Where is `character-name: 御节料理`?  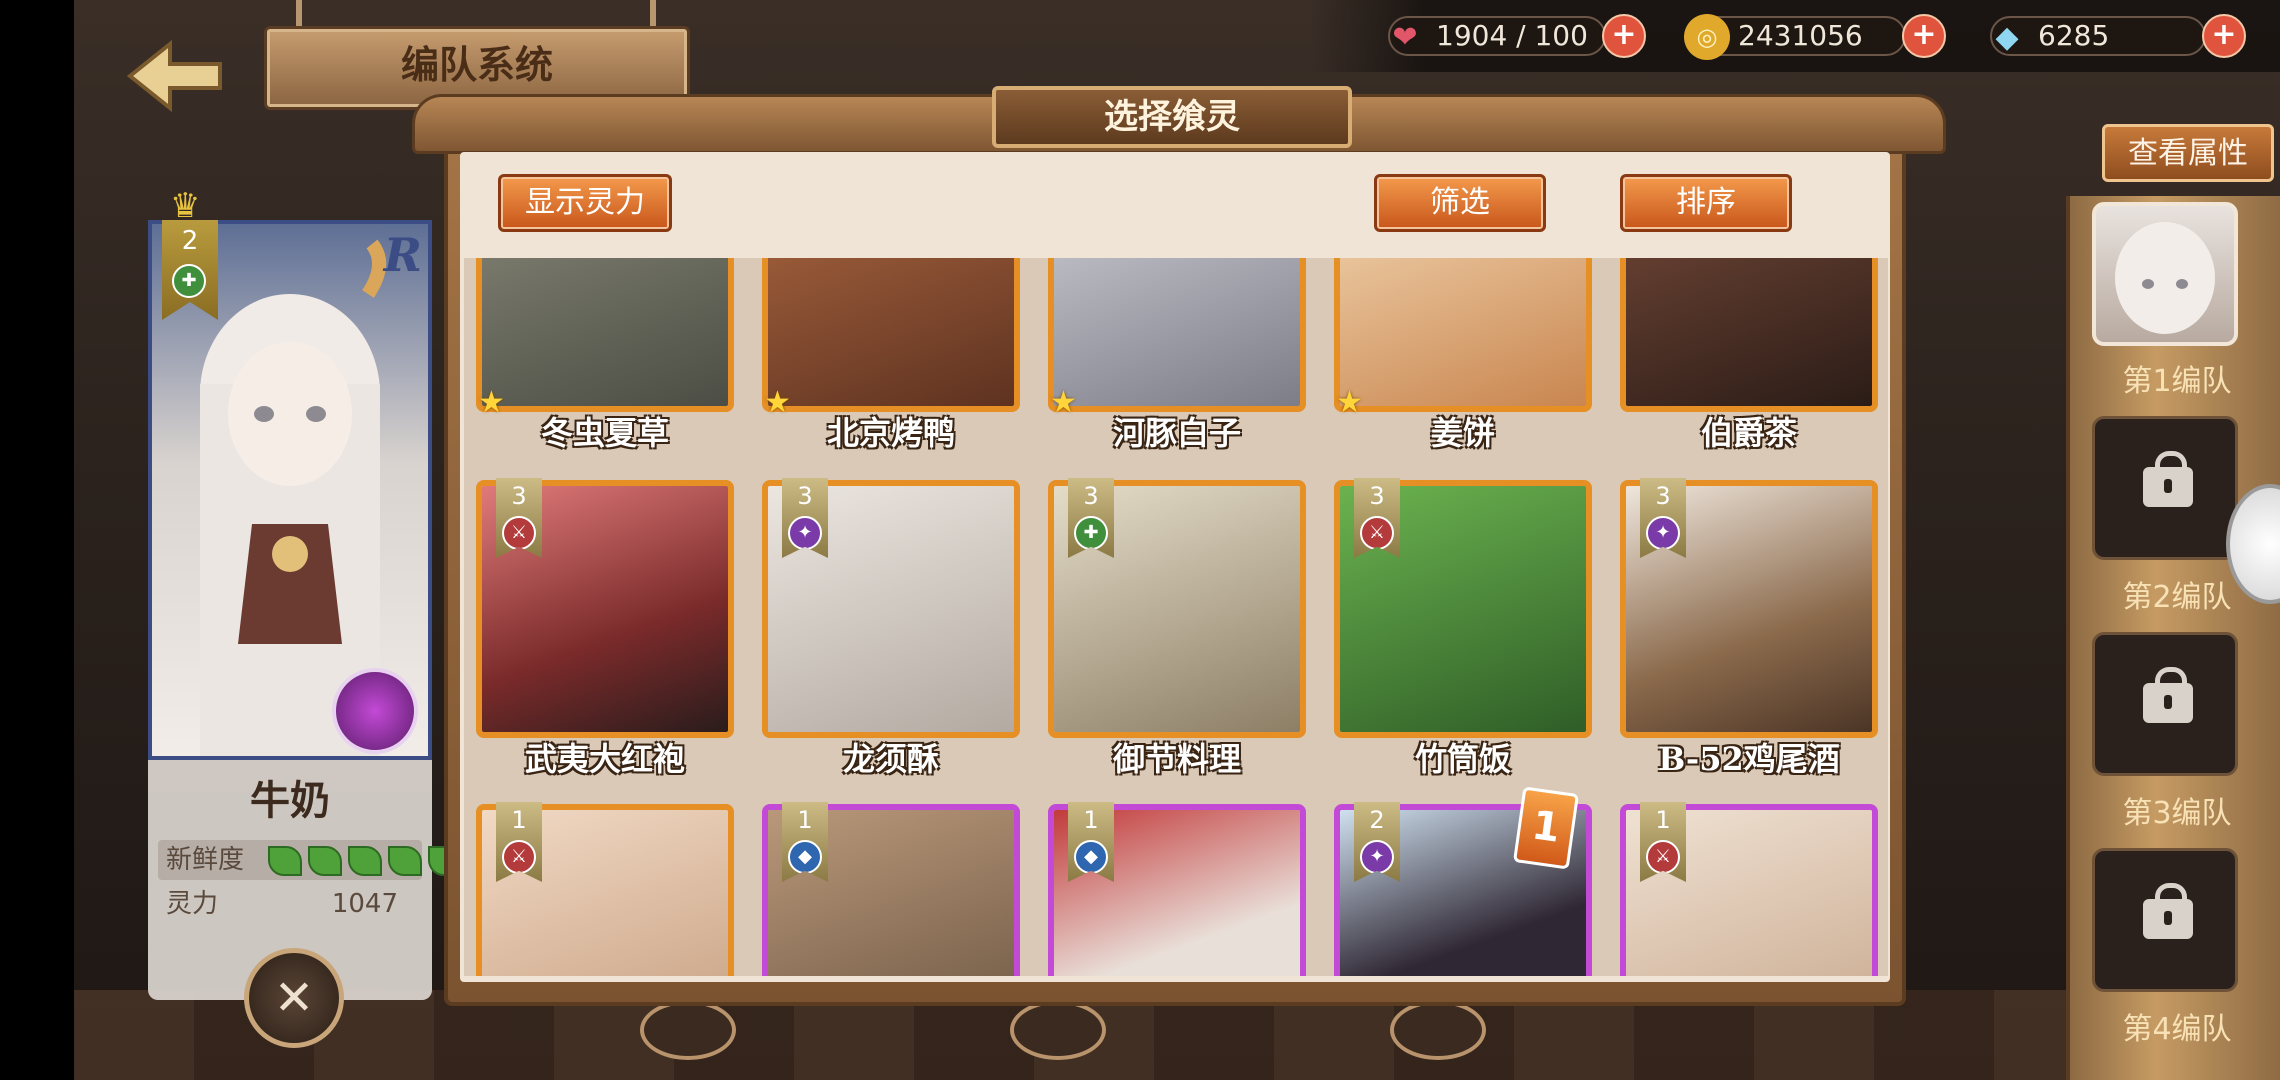
character-name: 御节料理 is located at coordinates (1176, 759).